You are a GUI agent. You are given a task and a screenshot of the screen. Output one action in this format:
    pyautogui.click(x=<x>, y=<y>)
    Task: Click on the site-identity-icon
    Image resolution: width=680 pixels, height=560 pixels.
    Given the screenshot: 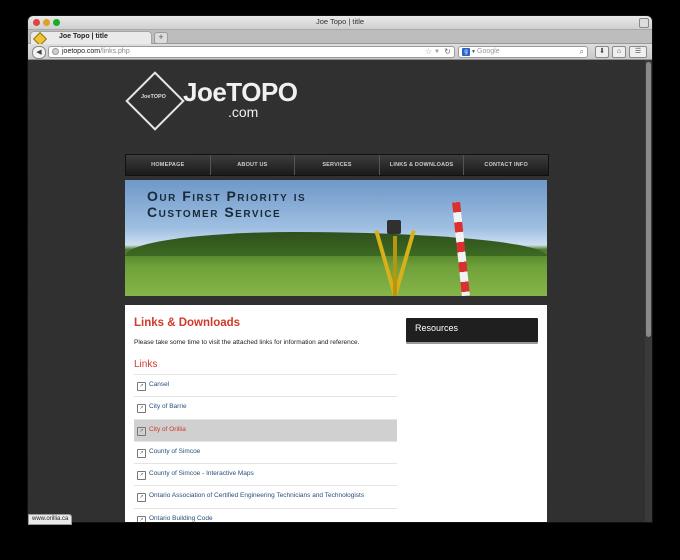 What is the action you would take?
    pyautogui.click(x=55, y=51)
    